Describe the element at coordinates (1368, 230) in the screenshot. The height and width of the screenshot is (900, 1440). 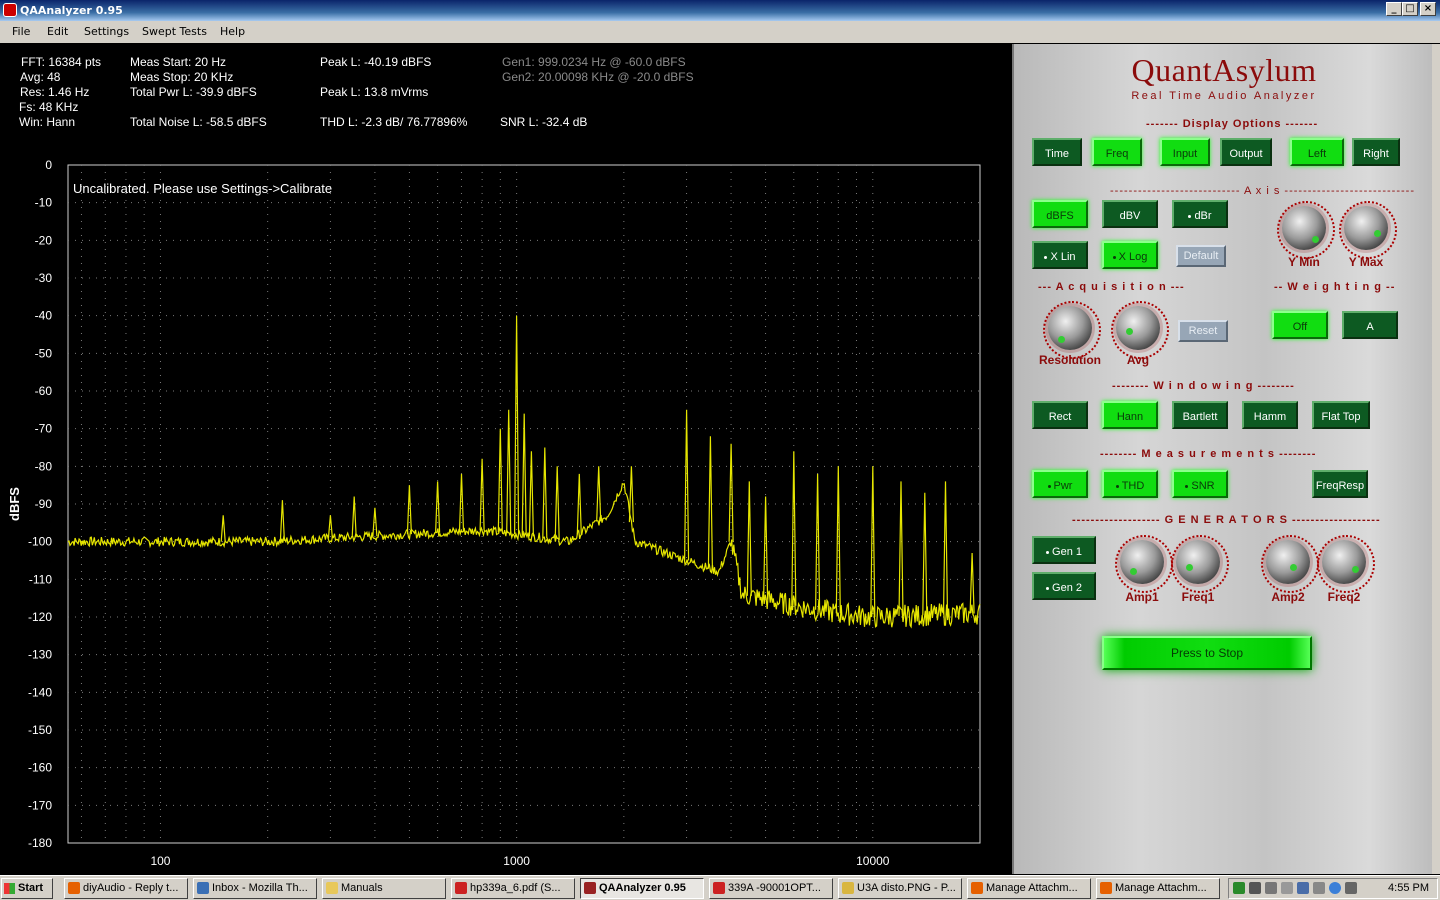
I see `y-max-knob` at that location.